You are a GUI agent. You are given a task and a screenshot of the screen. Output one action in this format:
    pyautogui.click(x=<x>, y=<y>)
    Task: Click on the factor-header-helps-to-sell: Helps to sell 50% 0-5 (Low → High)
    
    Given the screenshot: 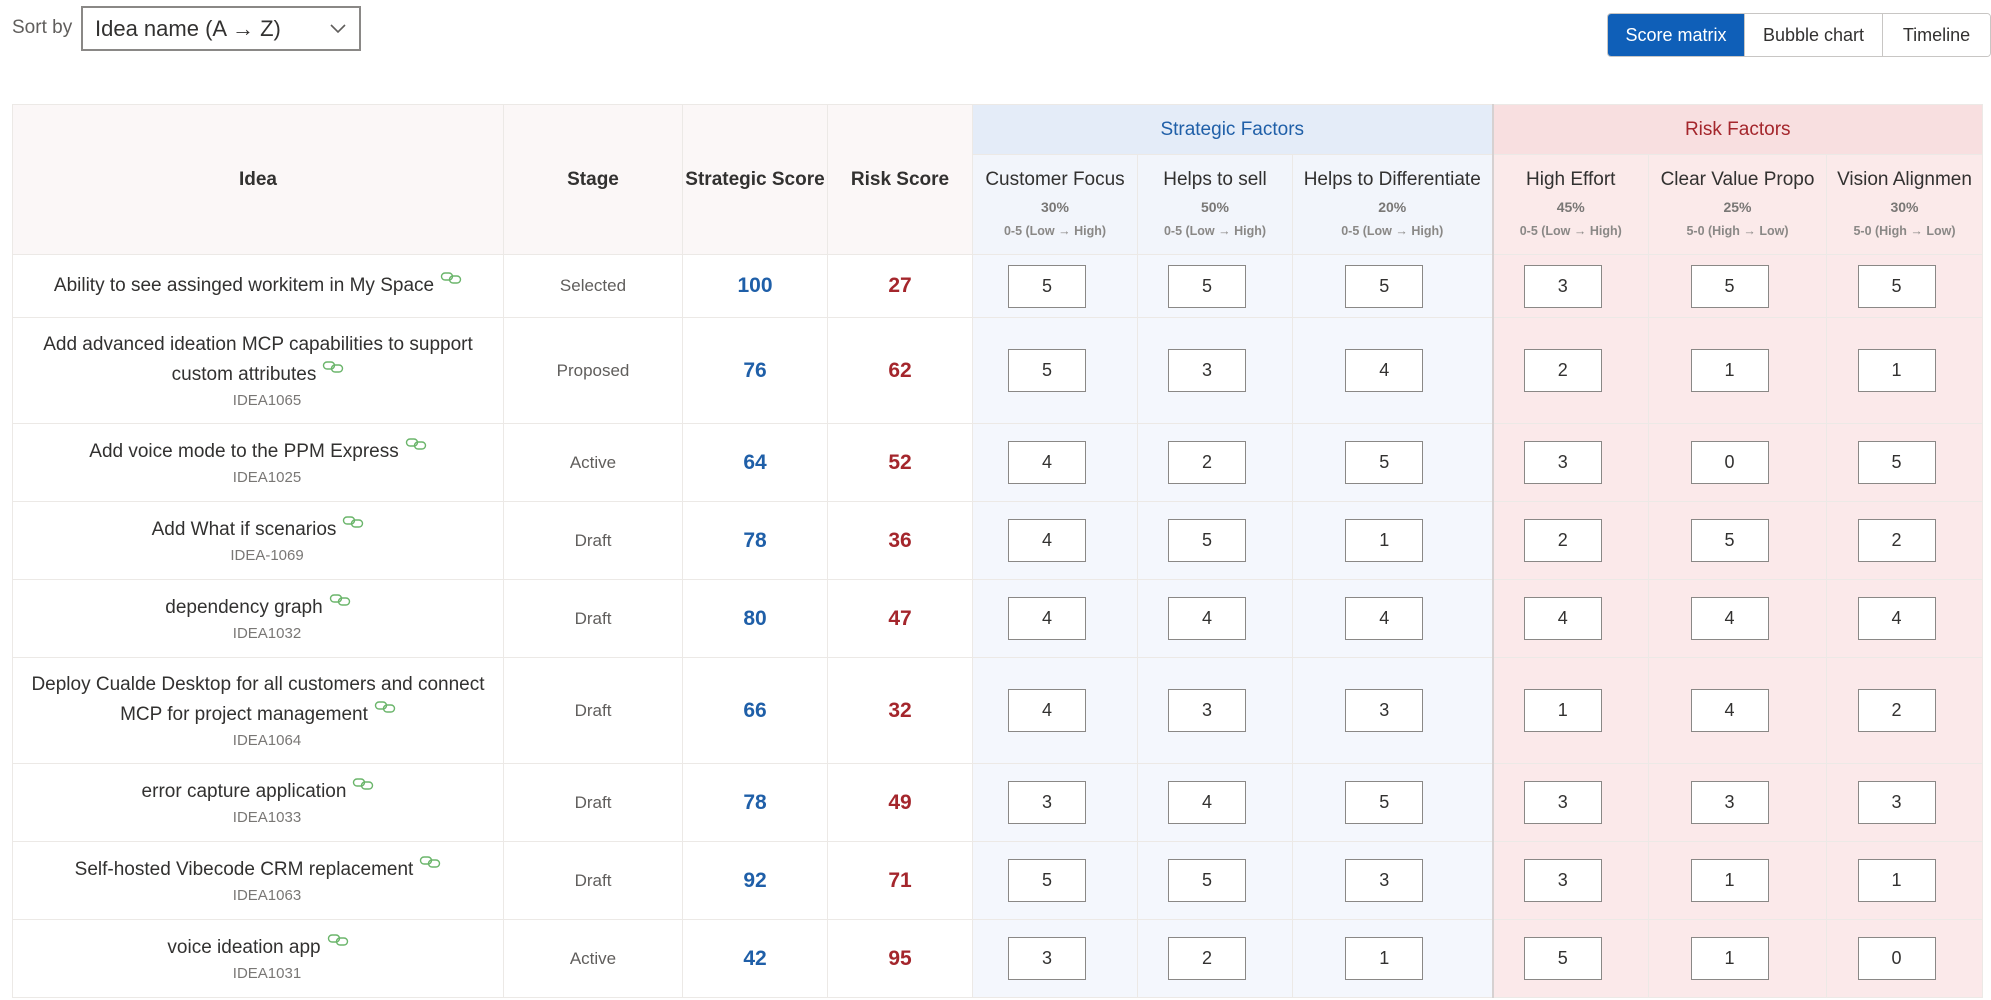 What is the action you would take?
    pyautogui.click(x=1215, y=204)
    